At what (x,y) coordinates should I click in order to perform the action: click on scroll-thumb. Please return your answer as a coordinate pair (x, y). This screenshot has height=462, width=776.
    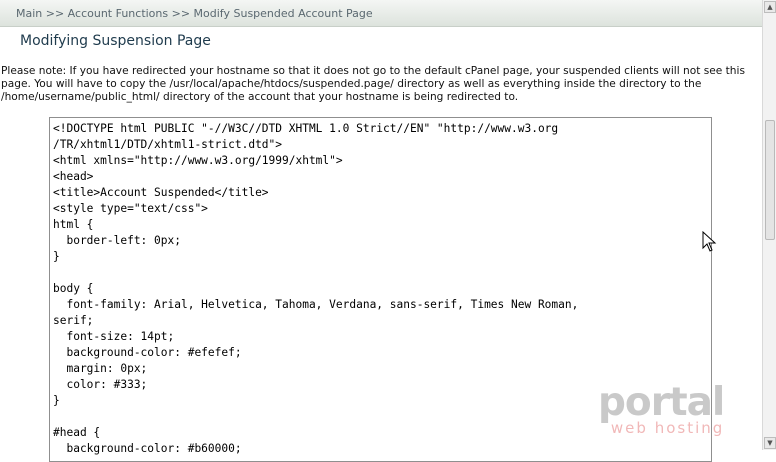
    Looking at the image, I should click on (770, 180).